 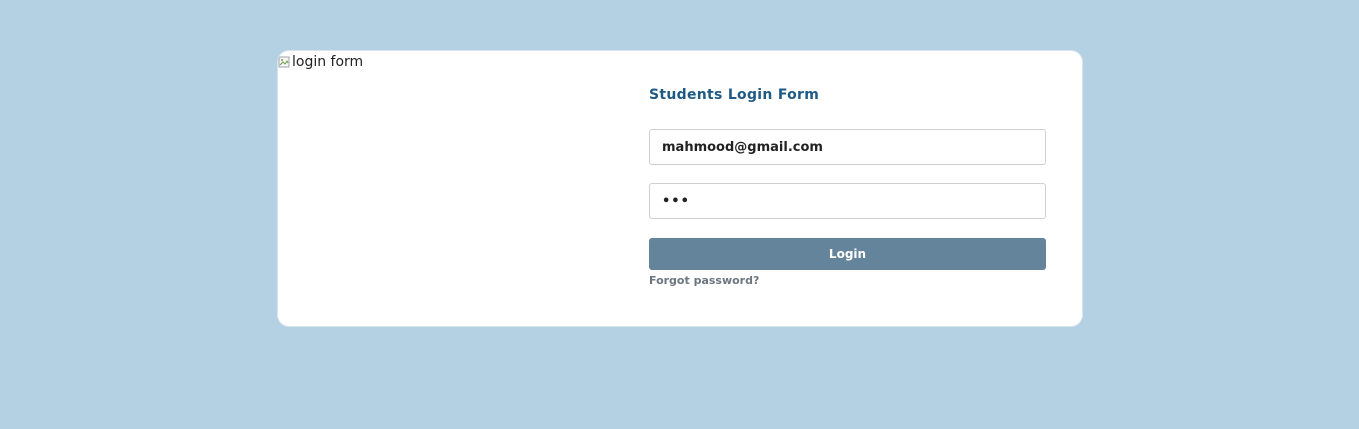 I want to click on password-field: •••, so click(x=847, y=201).